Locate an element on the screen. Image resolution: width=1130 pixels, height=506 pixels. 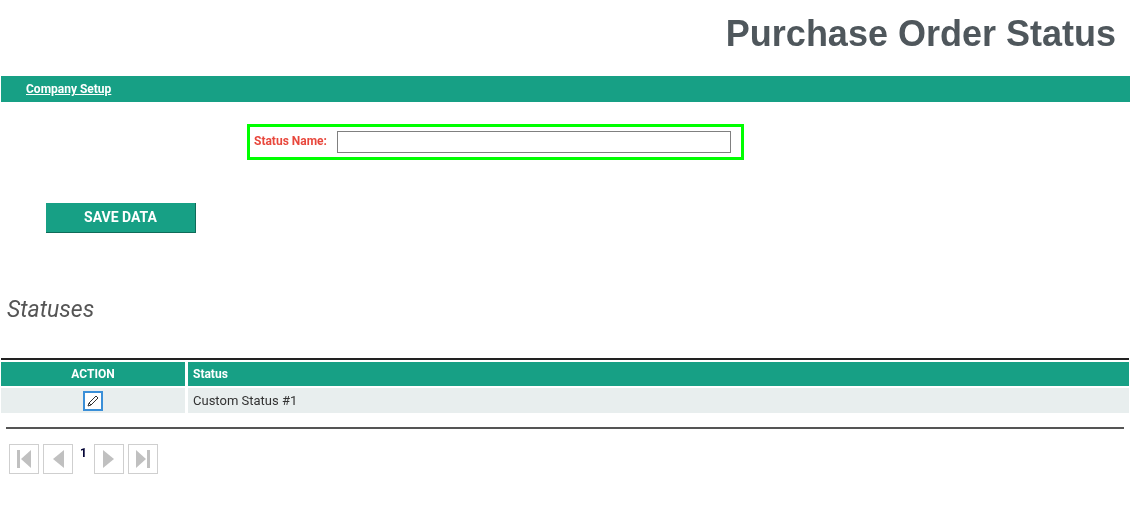
current-page: 1 is located at coordinates (83, 453).